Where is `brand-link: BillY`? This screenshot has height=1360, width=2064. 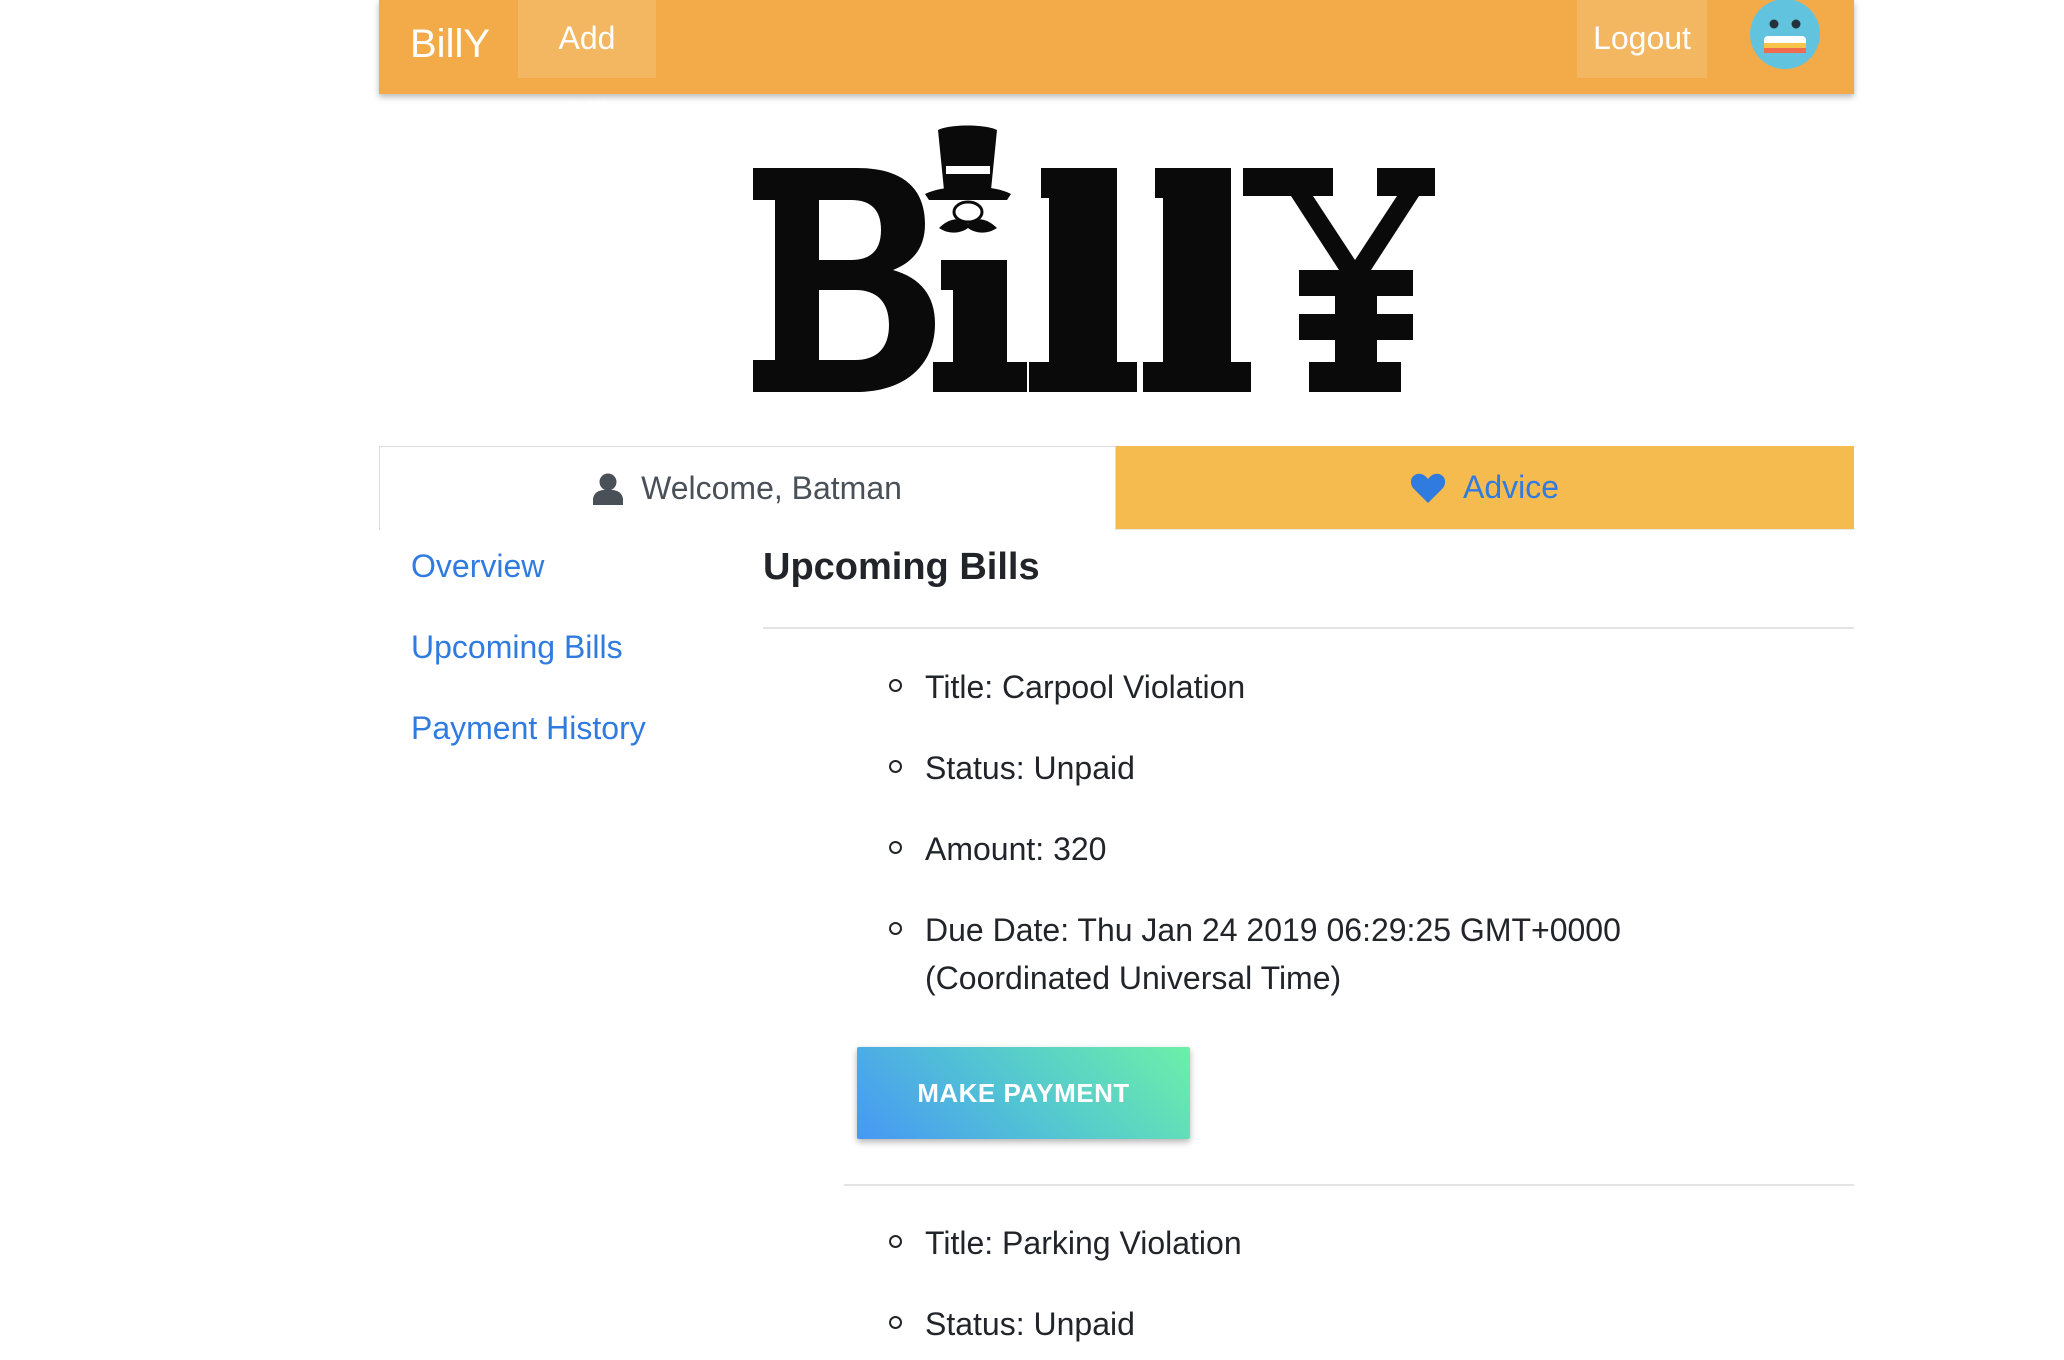 brand-link: BillY is located at coordinates (450, 44).